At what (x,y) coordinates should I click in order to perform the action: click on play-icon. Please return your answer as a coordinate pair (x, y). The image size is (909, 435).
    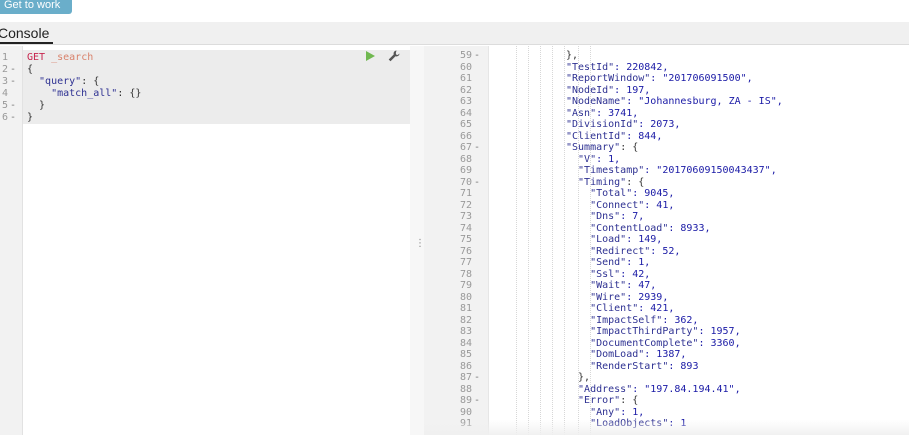
    Looking at the image, I should click on (370, 56).